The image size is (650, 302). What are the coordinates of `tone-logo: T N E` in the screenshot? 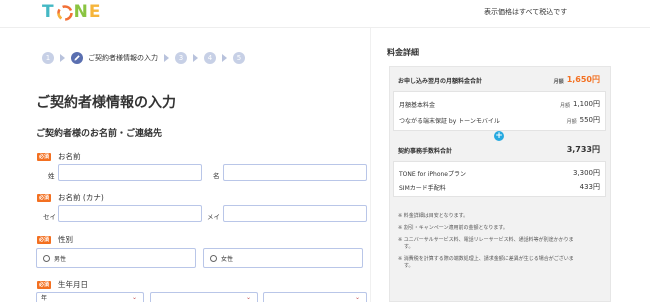 It's located at (71, 12).